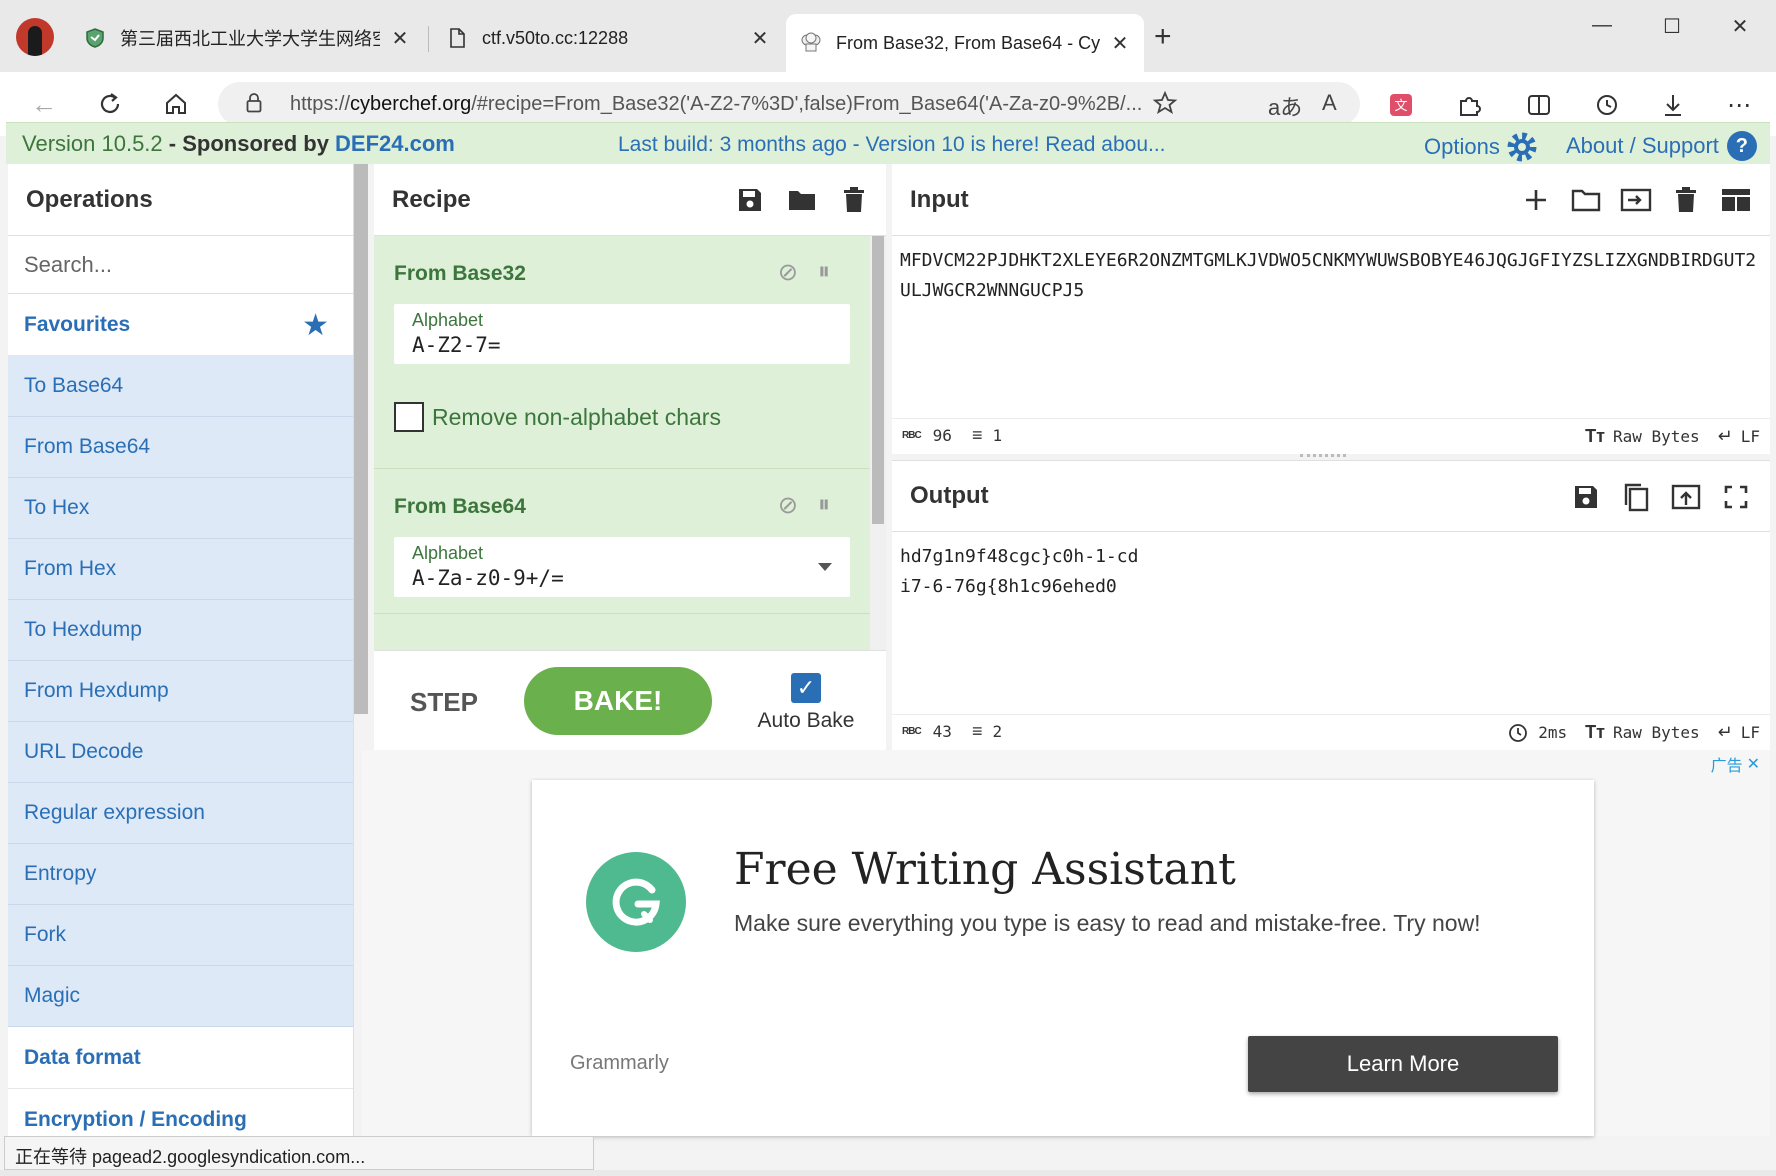 The image size is (1776, 1176). I want to click on auto-bake-toggle: ✓ Auto Bake, so click(806, 703).